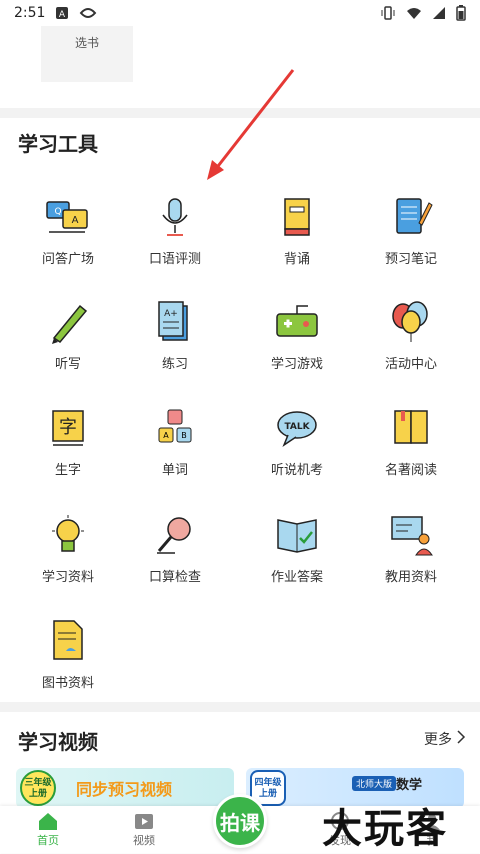 The image size is (480, 854). I want to click on tool-label: 学习游戏, so click(296, 364).